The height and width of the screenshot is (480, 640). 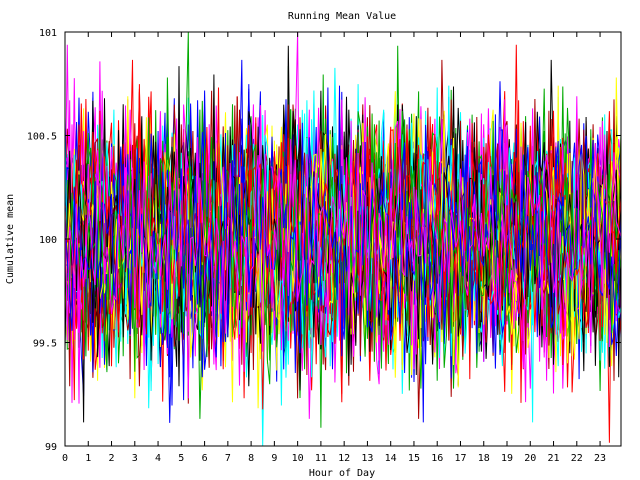 What do you see at coordinates (414, 458) in the screenshot?
I see `x-tick-label: 15` at bounding box center [414, 458].